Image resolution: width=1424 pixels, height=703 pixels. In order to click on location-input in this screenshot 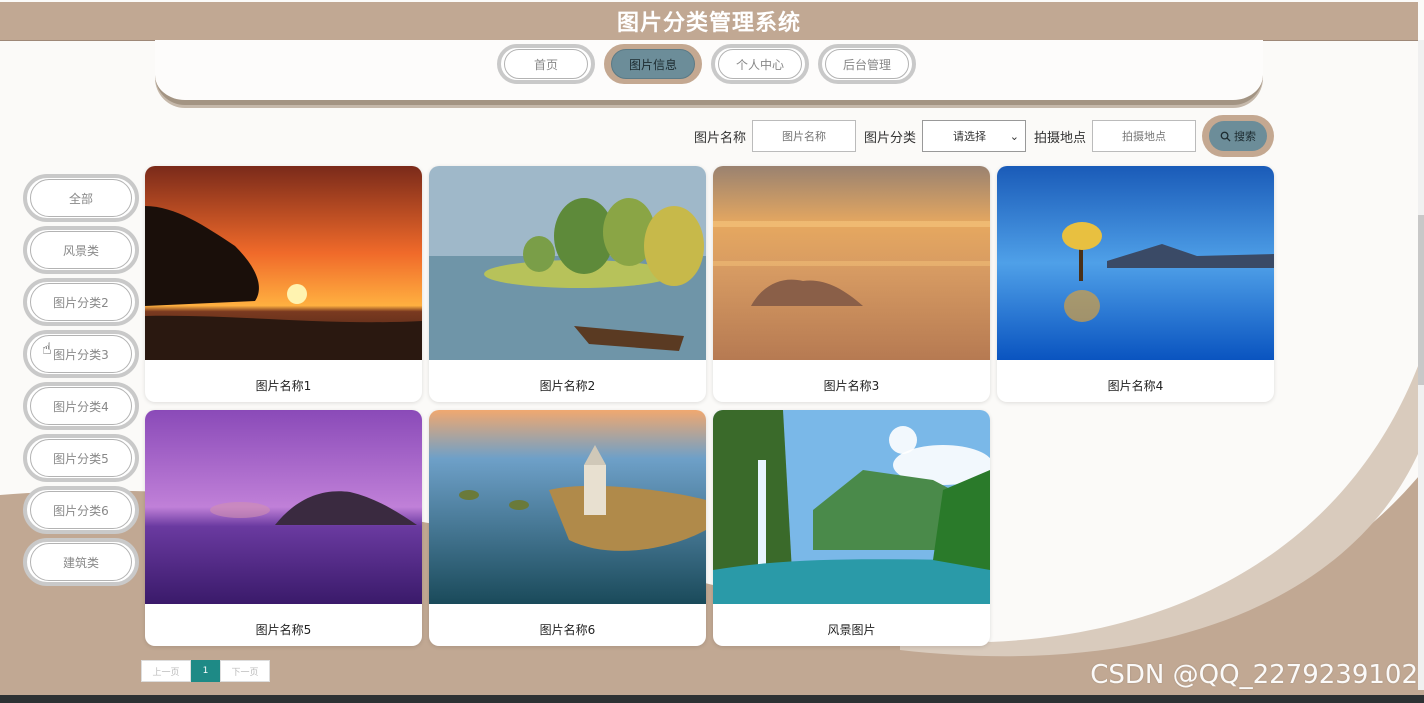, I will do `click(1144, 136)`.